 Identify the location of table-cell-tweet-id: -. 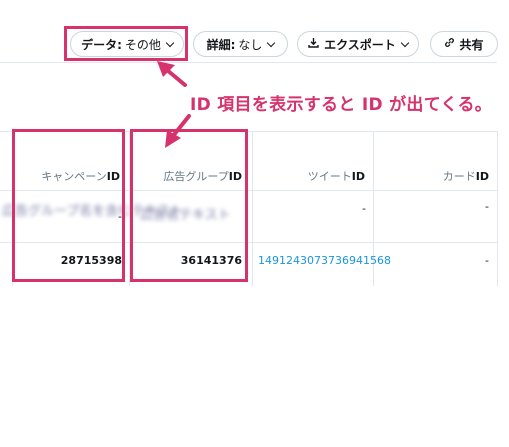
(364, 208).